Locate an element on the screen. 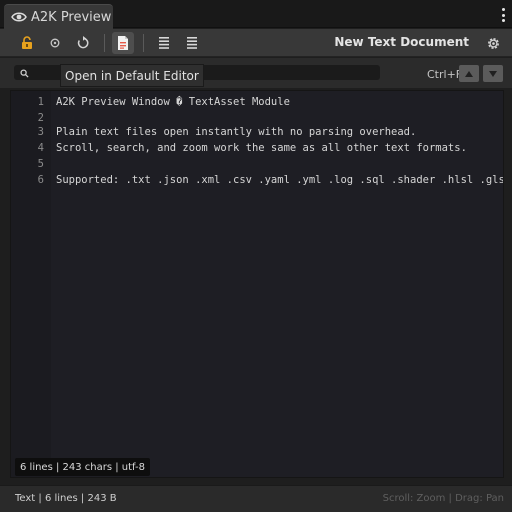 Image resolution: width=512 pixels, height=512 pixels. search-icon is located at coordinates (24, 72).